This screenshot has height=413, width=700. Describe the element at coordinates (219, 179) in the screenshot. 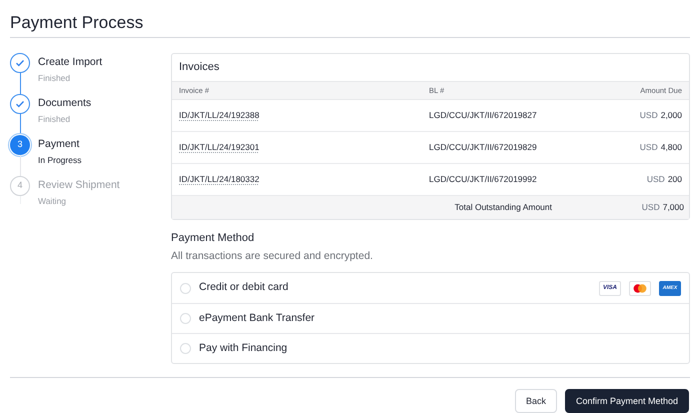

I see `invoice-link: ID/JKT/LL/24/180332` at that location.